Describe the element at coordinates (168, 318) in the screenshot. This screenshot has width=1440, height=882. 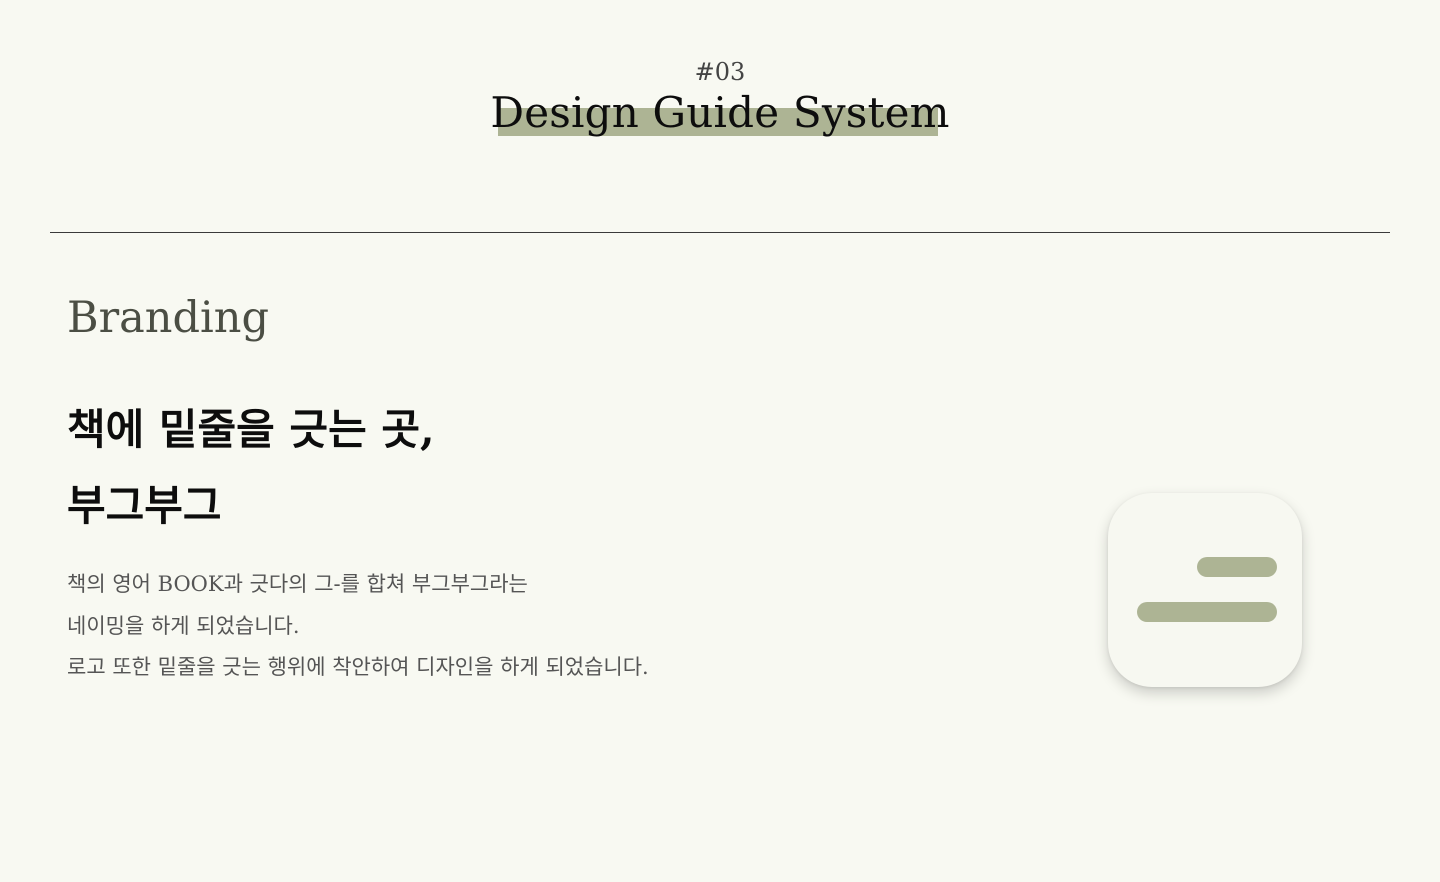
I see `section-heading: Branding` at that location.